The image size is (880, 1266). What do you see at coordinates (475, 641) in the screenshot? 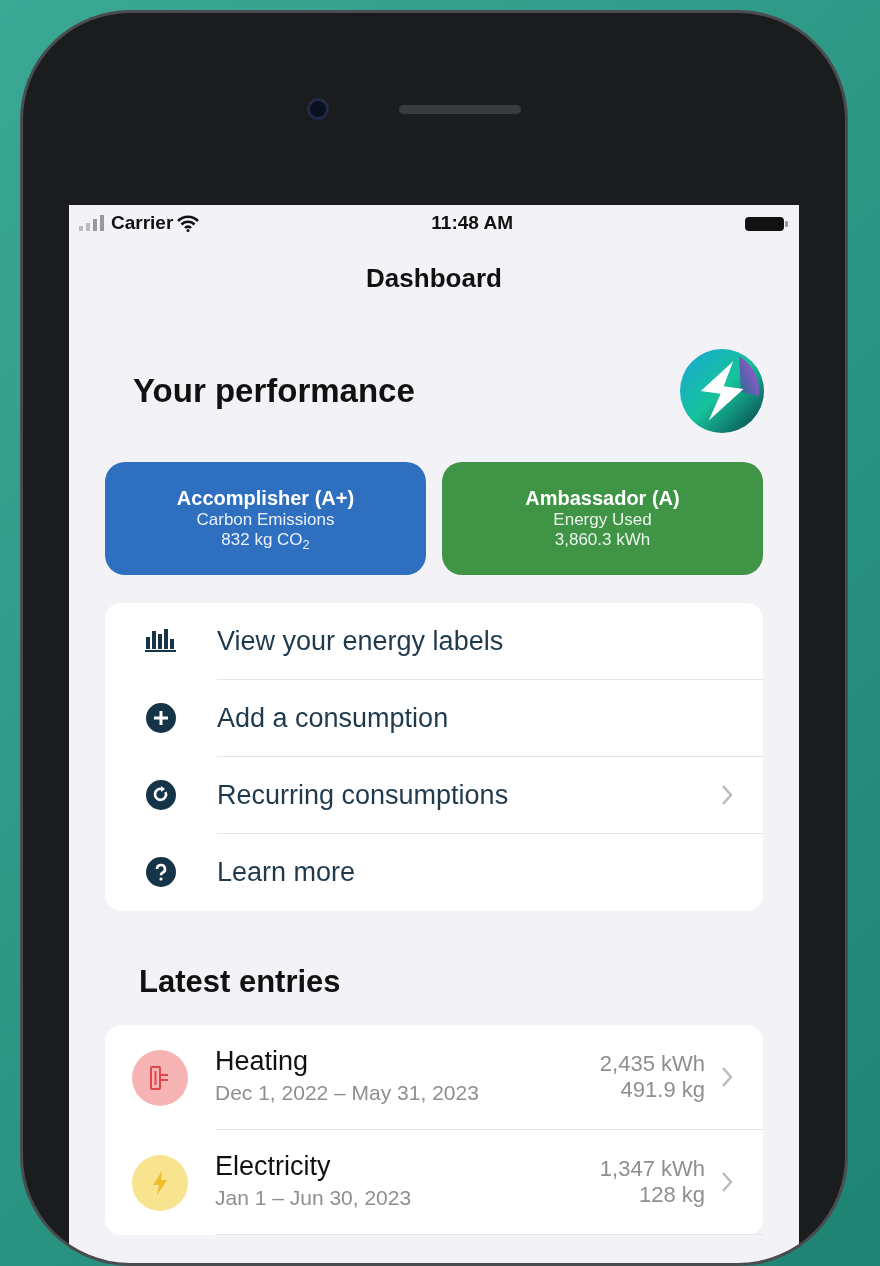
I see `menu-link: View your energy labels` at bounding box center [475, 641].